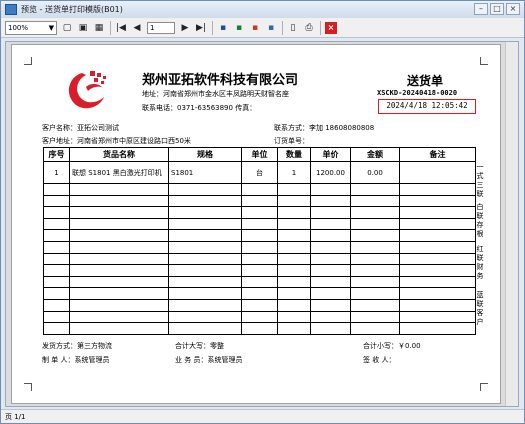  I want to click on table-header: 序号 货品名称 规格 单位 数量 单价 金额 备注, so click(259, 154).